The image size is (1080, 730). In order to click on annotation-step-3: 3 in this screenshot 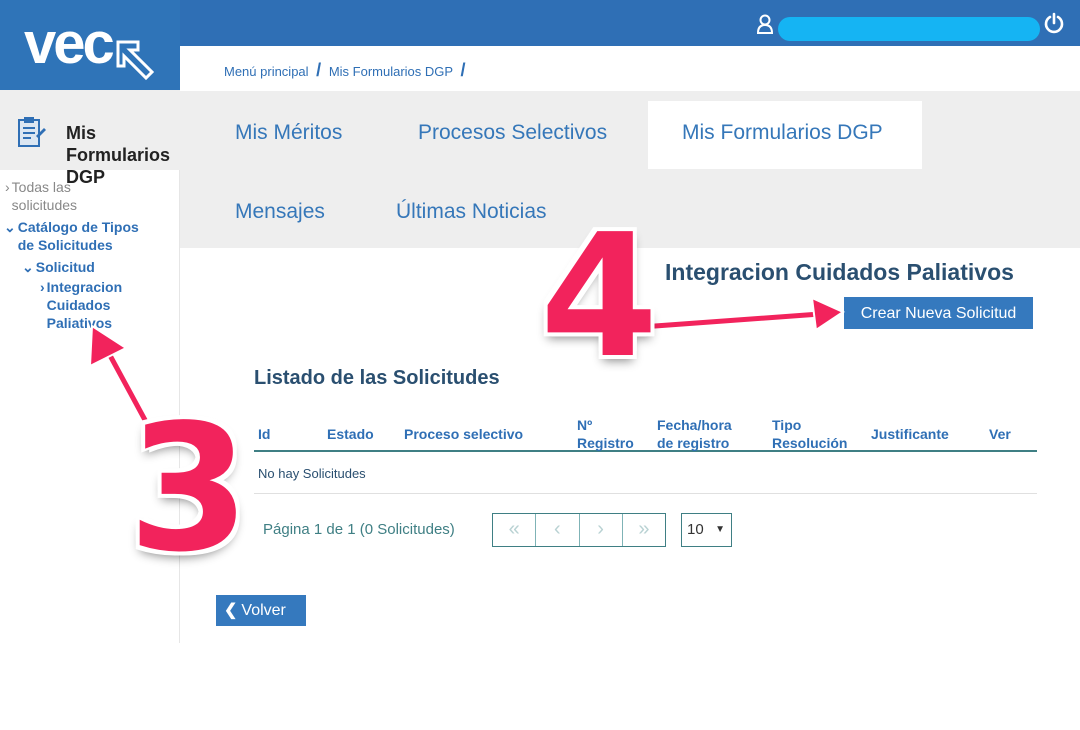, I will do `click(189, 489)`.